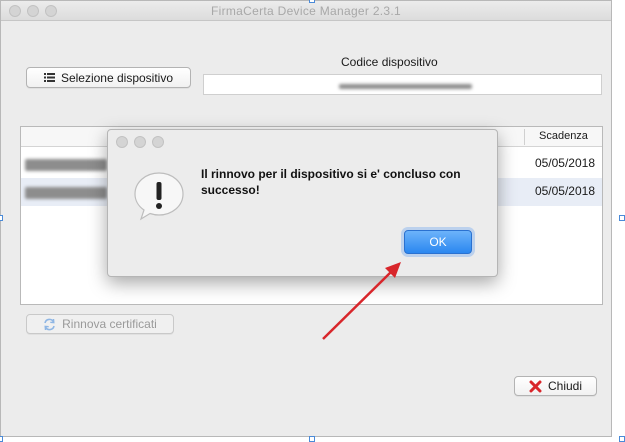  Describe the element at coordinates (312, 1) in the screenshot. I see `resize-handle-top` at that location.